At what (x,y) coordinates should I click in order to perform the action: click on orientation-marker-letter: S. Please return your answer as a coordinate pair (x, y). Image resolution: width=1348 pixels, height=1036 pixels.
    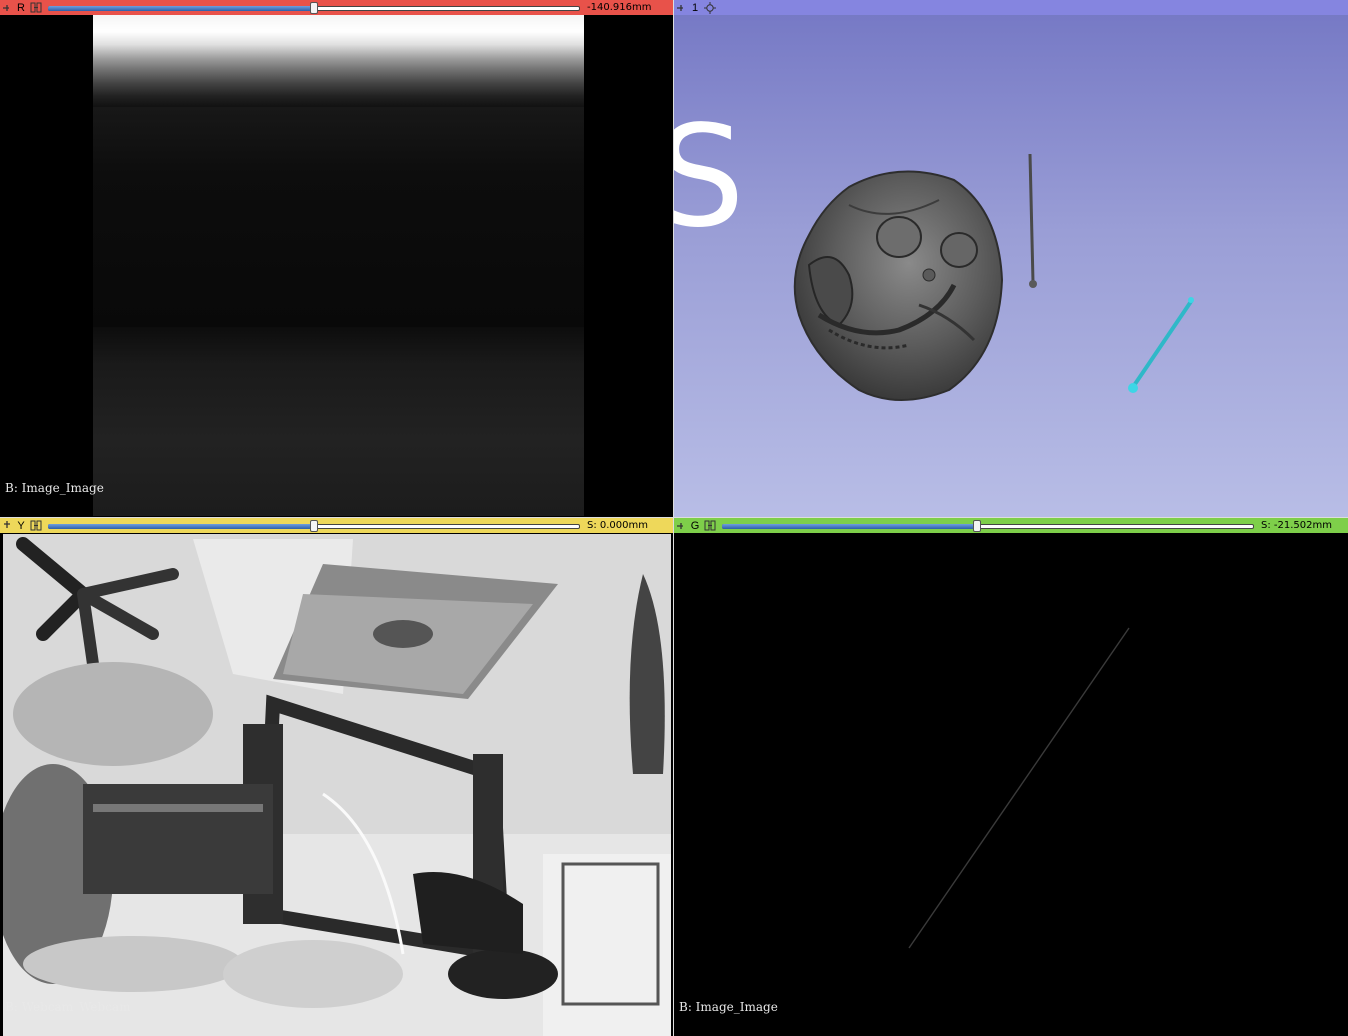
    Looking at the image, I should click on (709, 177).